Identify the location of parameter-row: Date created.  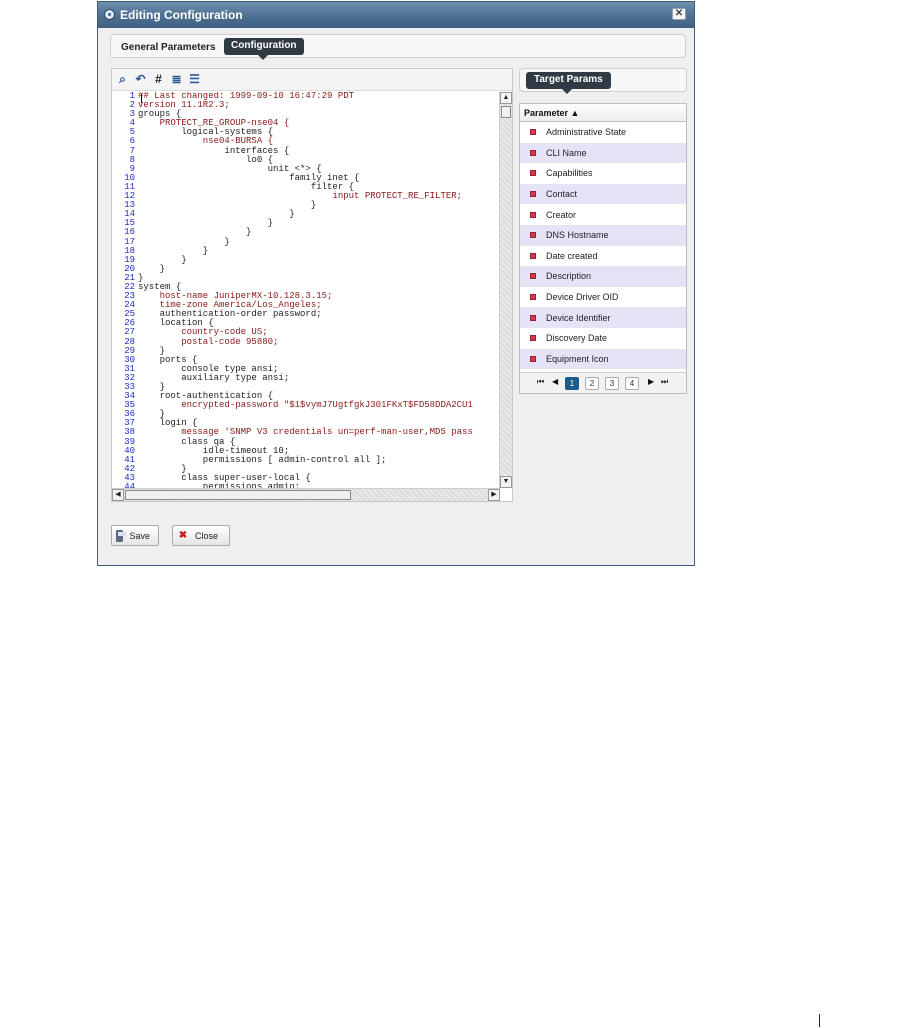
(603, 256).